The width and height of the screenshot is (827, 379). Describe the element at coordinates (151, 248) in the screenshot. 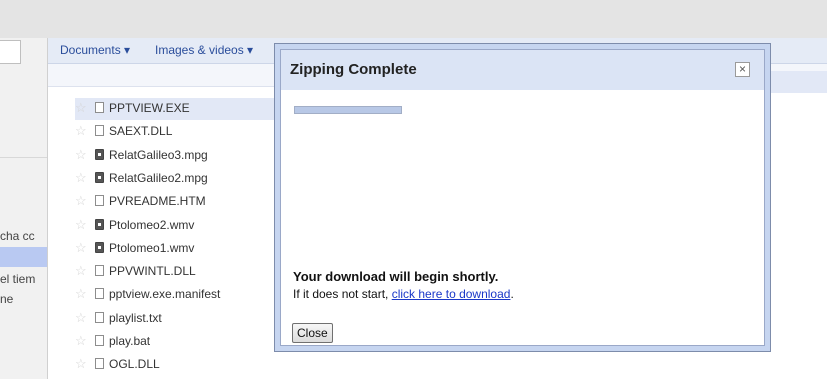

I see `file-name: Ptolomeo1.wmv` at that location.